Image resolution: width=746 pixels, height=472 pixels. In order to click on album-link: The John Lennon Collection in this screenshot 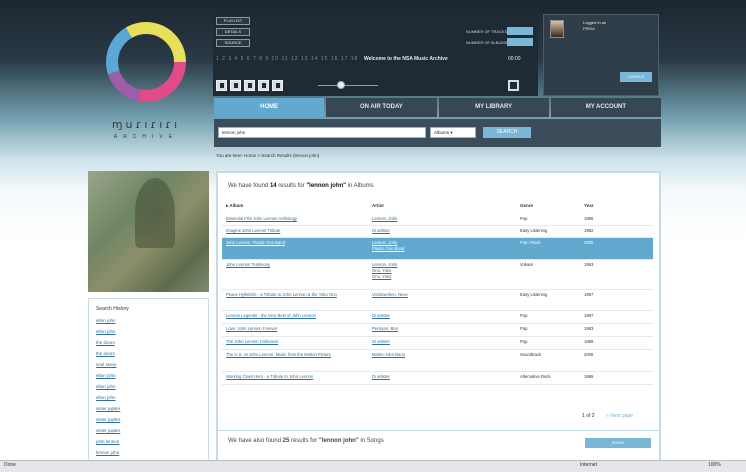, I will do `click(296, 341)`.